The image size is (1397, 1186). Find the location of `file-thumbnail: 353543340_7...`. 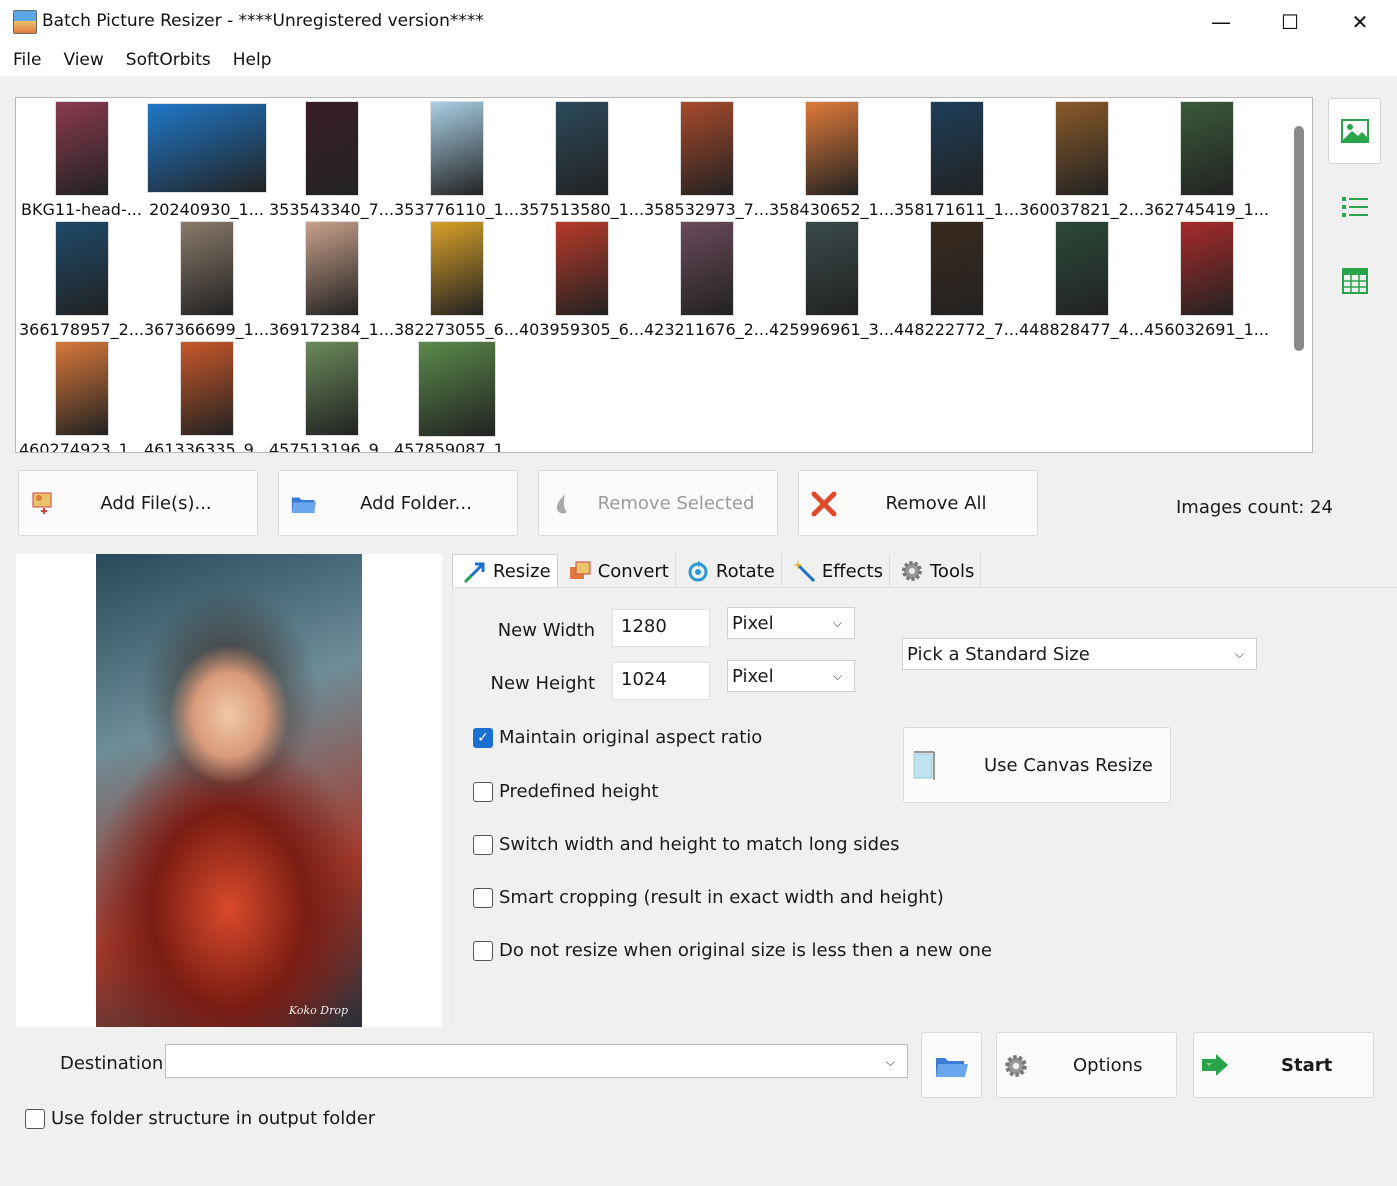

file-thumbnail: 353543340_7... is located at coordinates (331, 158).